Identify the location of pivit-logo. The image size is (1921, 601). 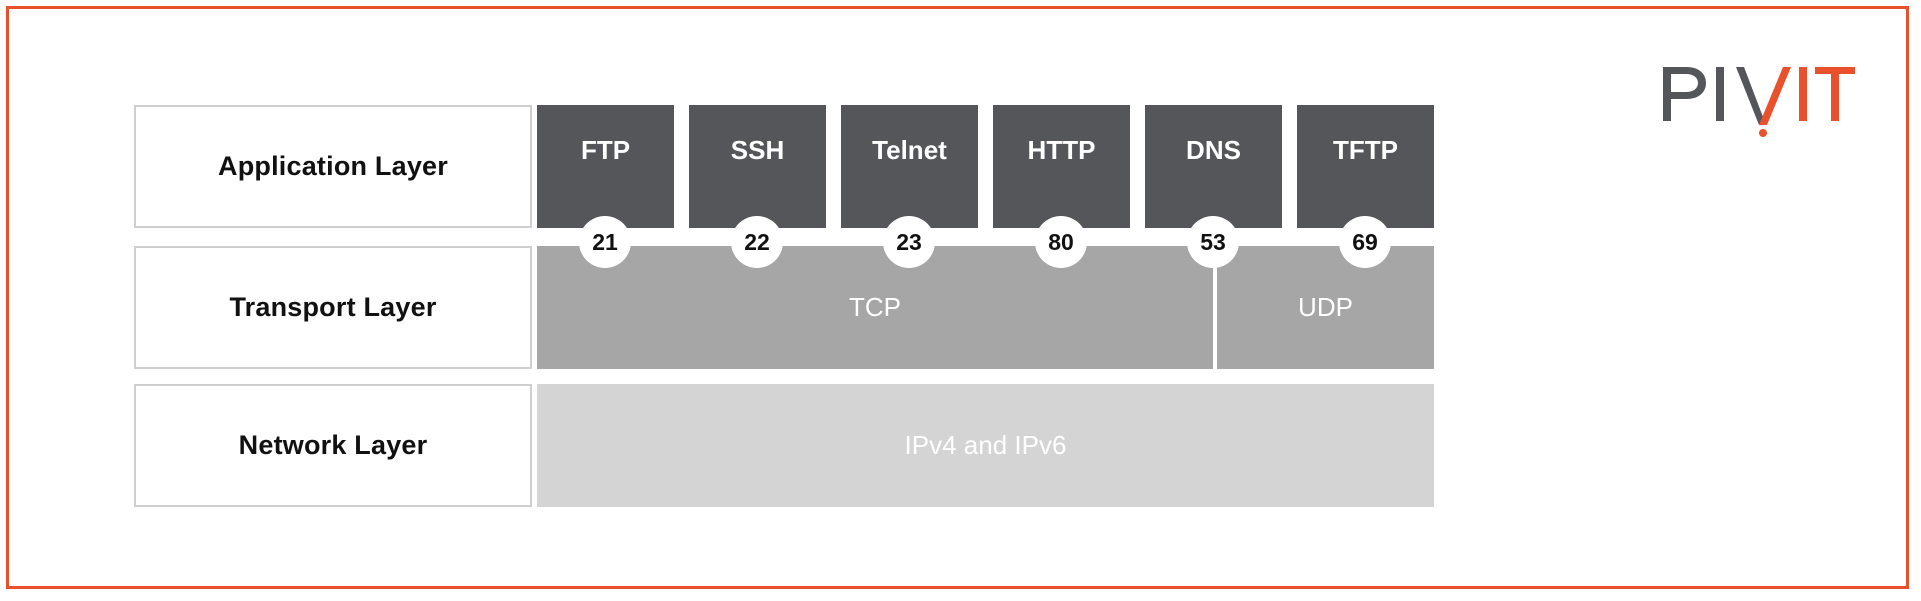
(1759, 99).